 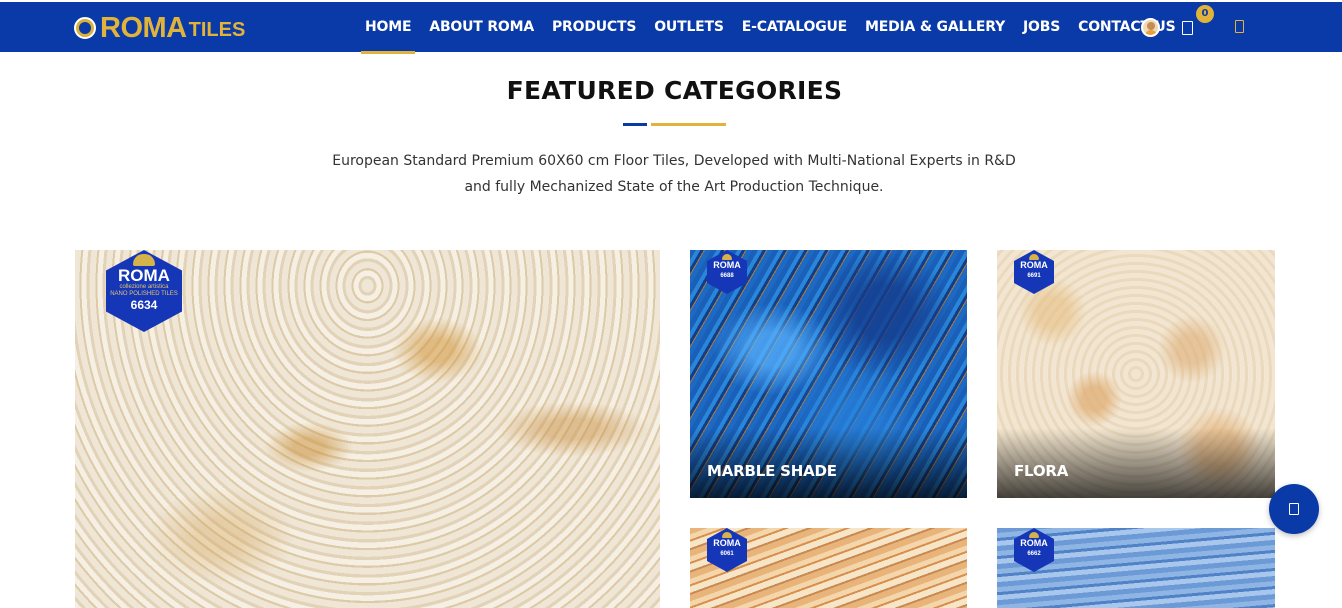 What do you see at coordinates (1041, 28) in the screenshot?
I see `nav-jobs: JOBS` at bounding box center [1041, 28].